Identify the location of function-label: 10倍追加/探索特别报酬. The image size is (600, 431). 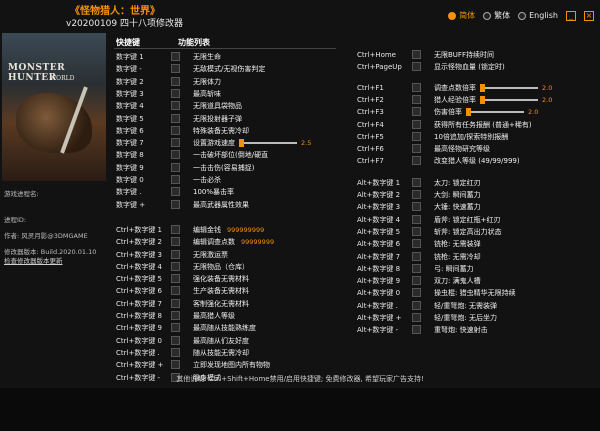
(471, 136).